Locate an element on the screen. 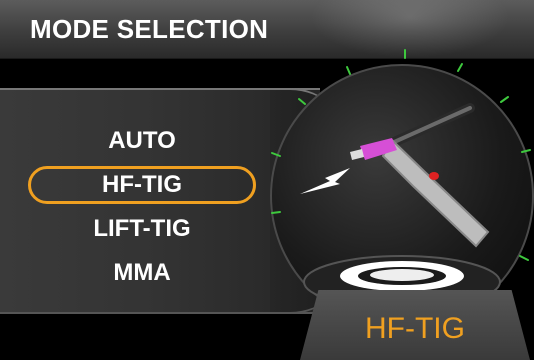  mode-option-lift-tig: LIFT-TIG is located at coordinates (142, 229).